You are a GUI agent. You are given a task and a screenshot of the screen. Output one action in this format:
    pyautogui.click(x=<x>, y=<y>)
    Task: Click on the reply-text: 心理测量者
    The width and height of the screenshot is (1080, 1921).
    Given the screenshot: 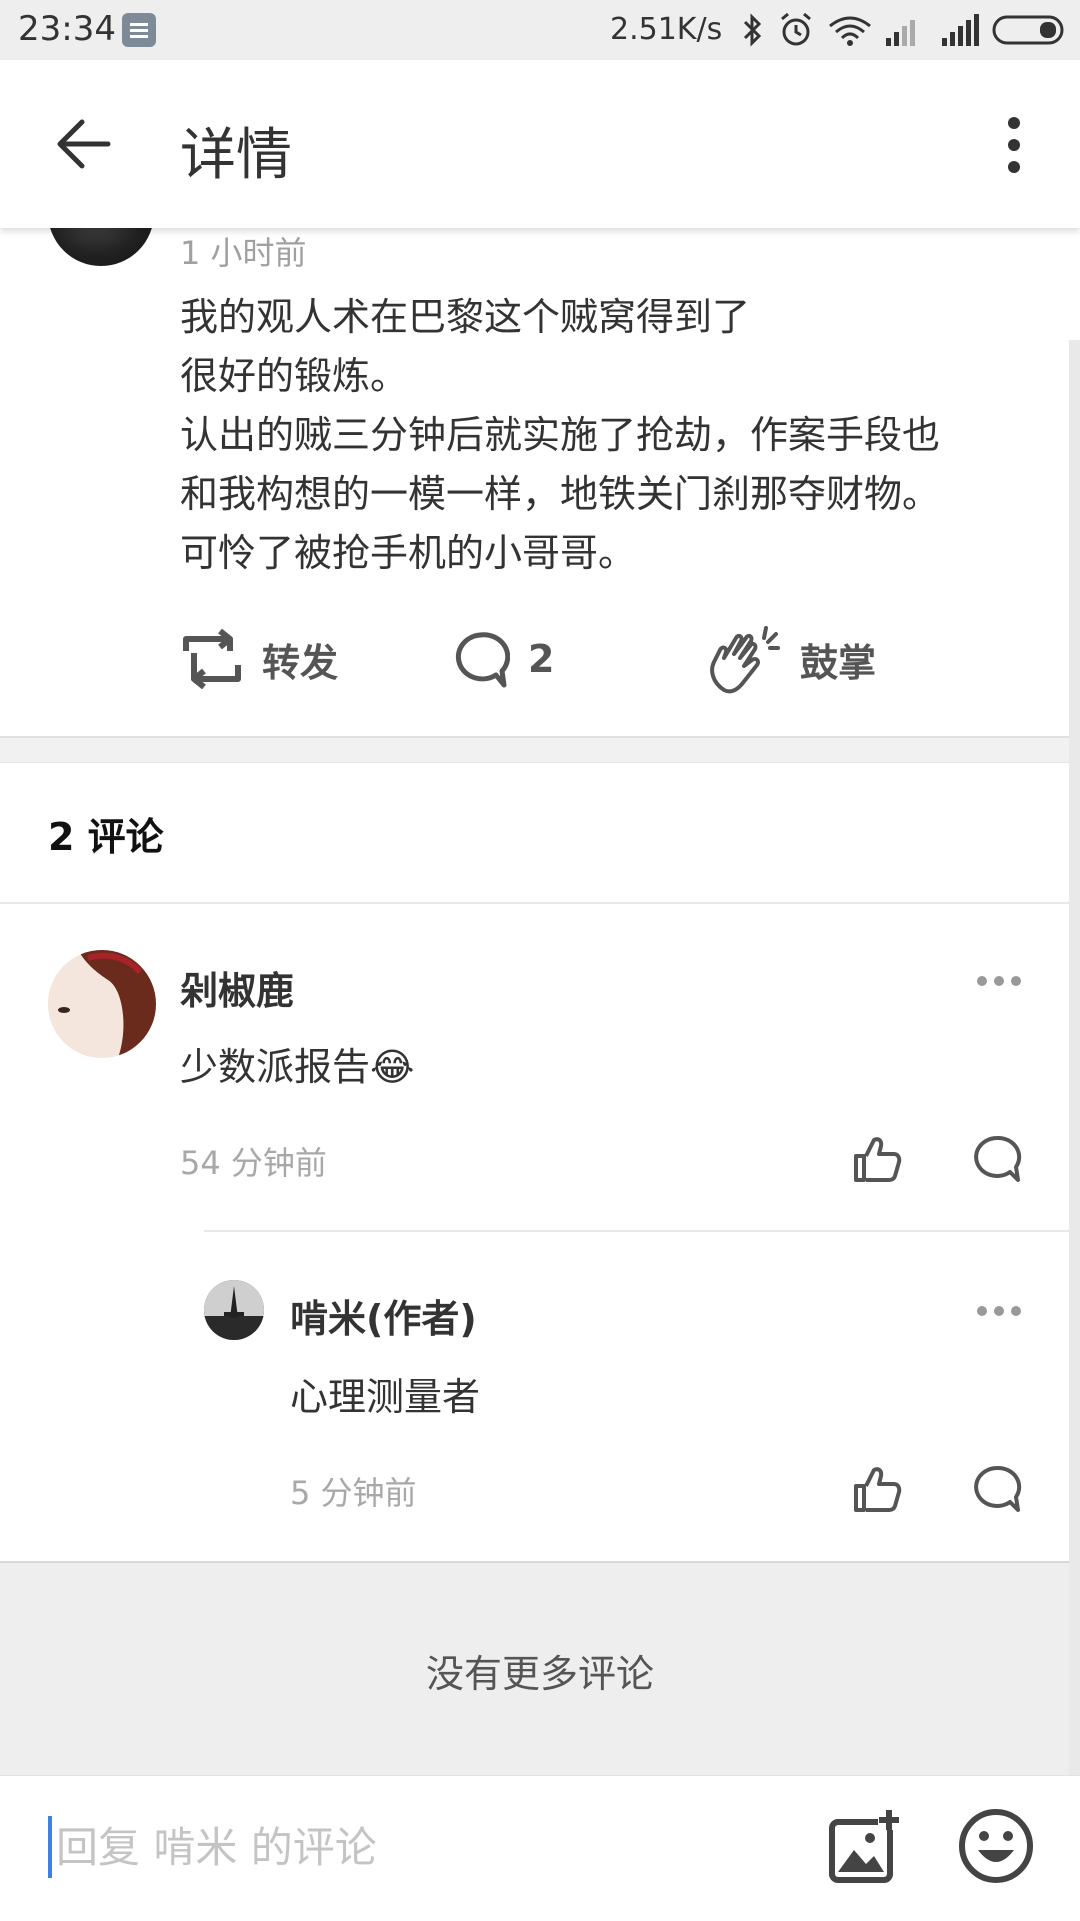 What is the action you would take?
    pyautogui.click(x=385, y=1397)
    